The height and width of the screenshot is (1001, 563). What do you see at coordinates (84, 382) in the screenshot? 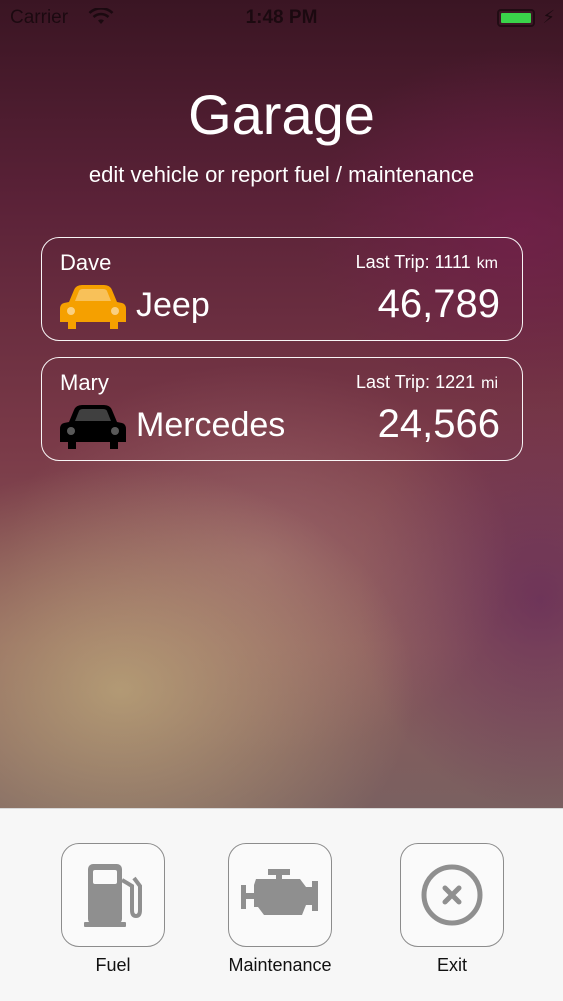
I see `vehicle-owner: Mary` at bounding box center [84, 382].